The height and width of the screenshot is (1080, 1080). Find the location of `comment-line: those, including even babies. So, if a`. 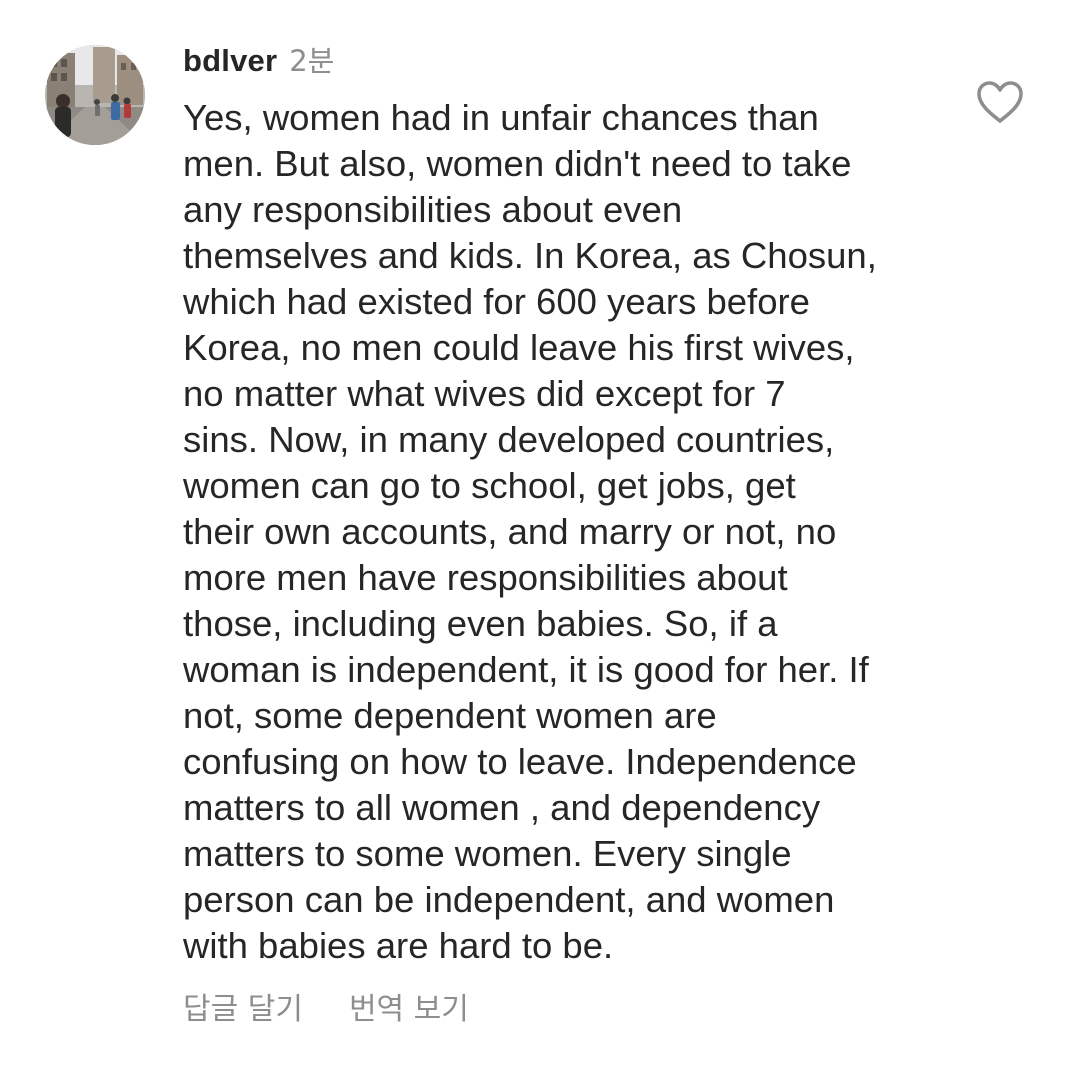

comment-line: those, including even babies. So, if a is located at coordinates (480, 623).